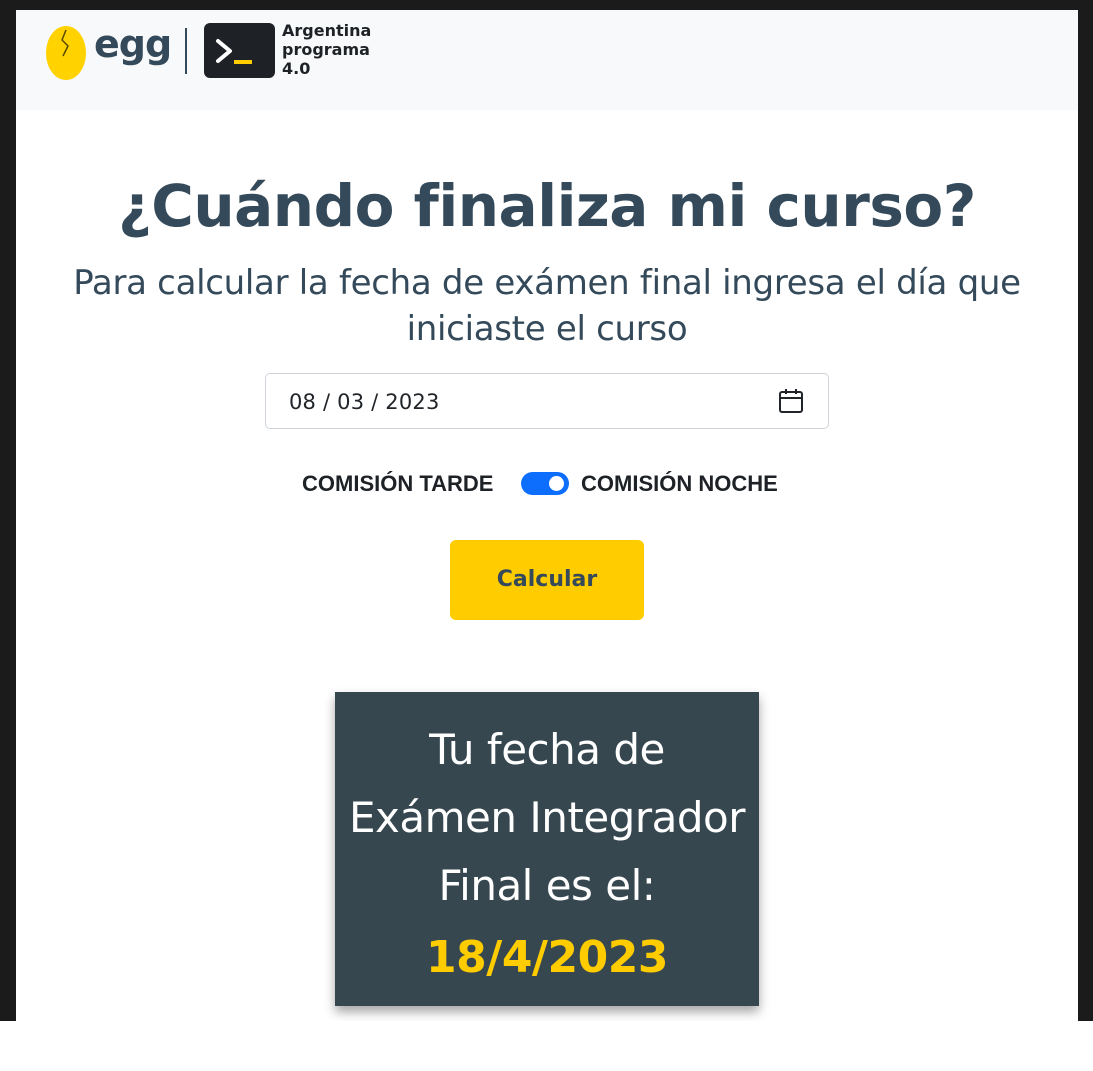 This screenshot has height=1071, width=1093. I want to click on logo-divider, so click(186, 51).